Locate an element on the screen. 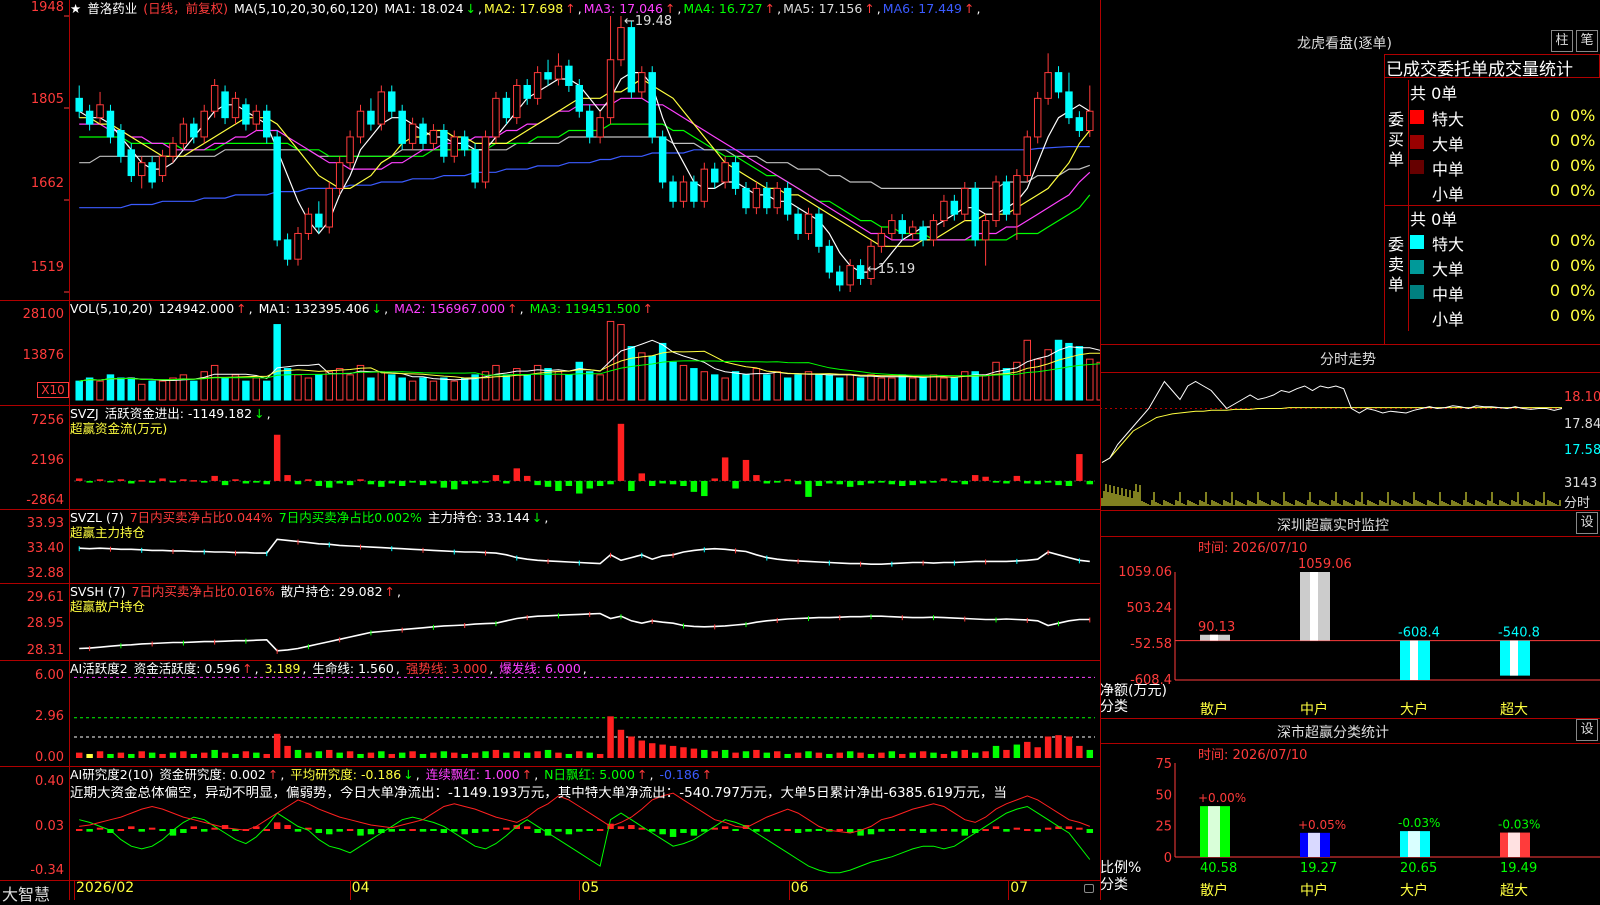 Image resolution: width=1600 pixels, height=905 pixels. arrow-down-icon: ↓ is located at coordinates (537, 517).